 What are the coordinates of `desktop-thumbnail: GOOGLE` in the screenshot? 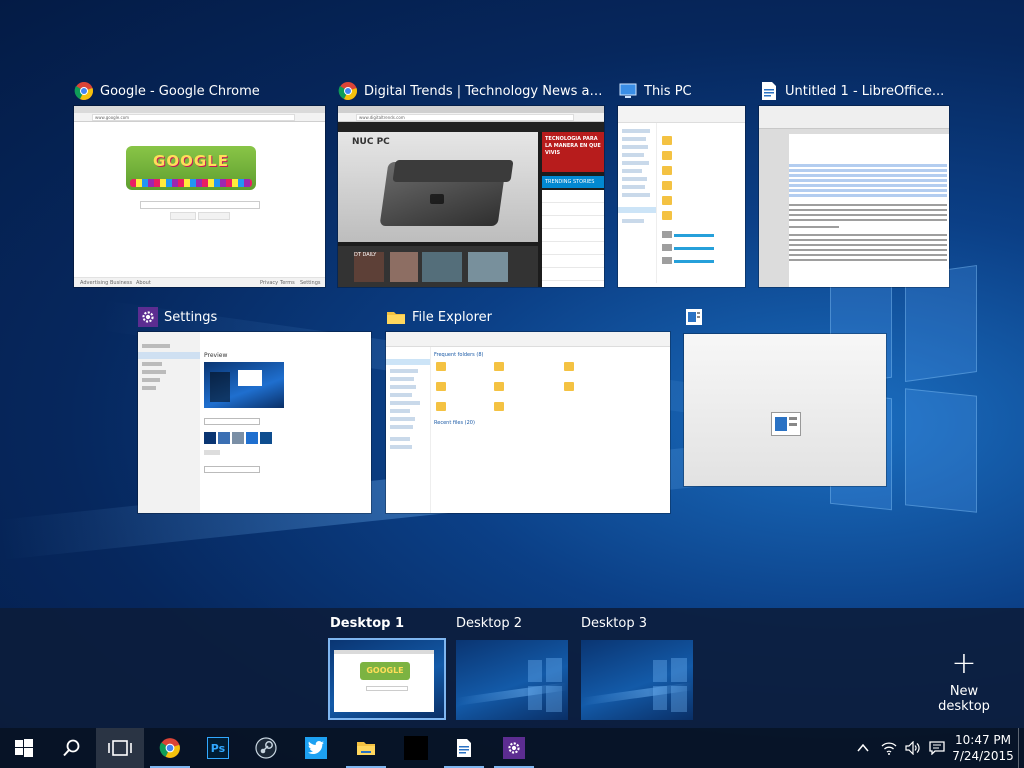 It's located at (387, 679).